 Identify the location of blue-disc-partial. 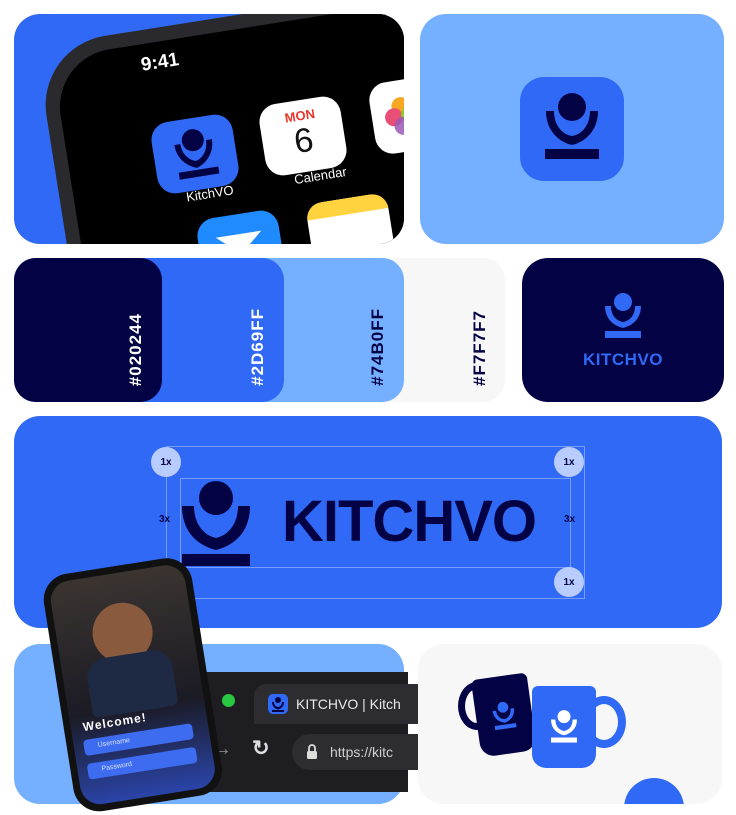
(654, 791).